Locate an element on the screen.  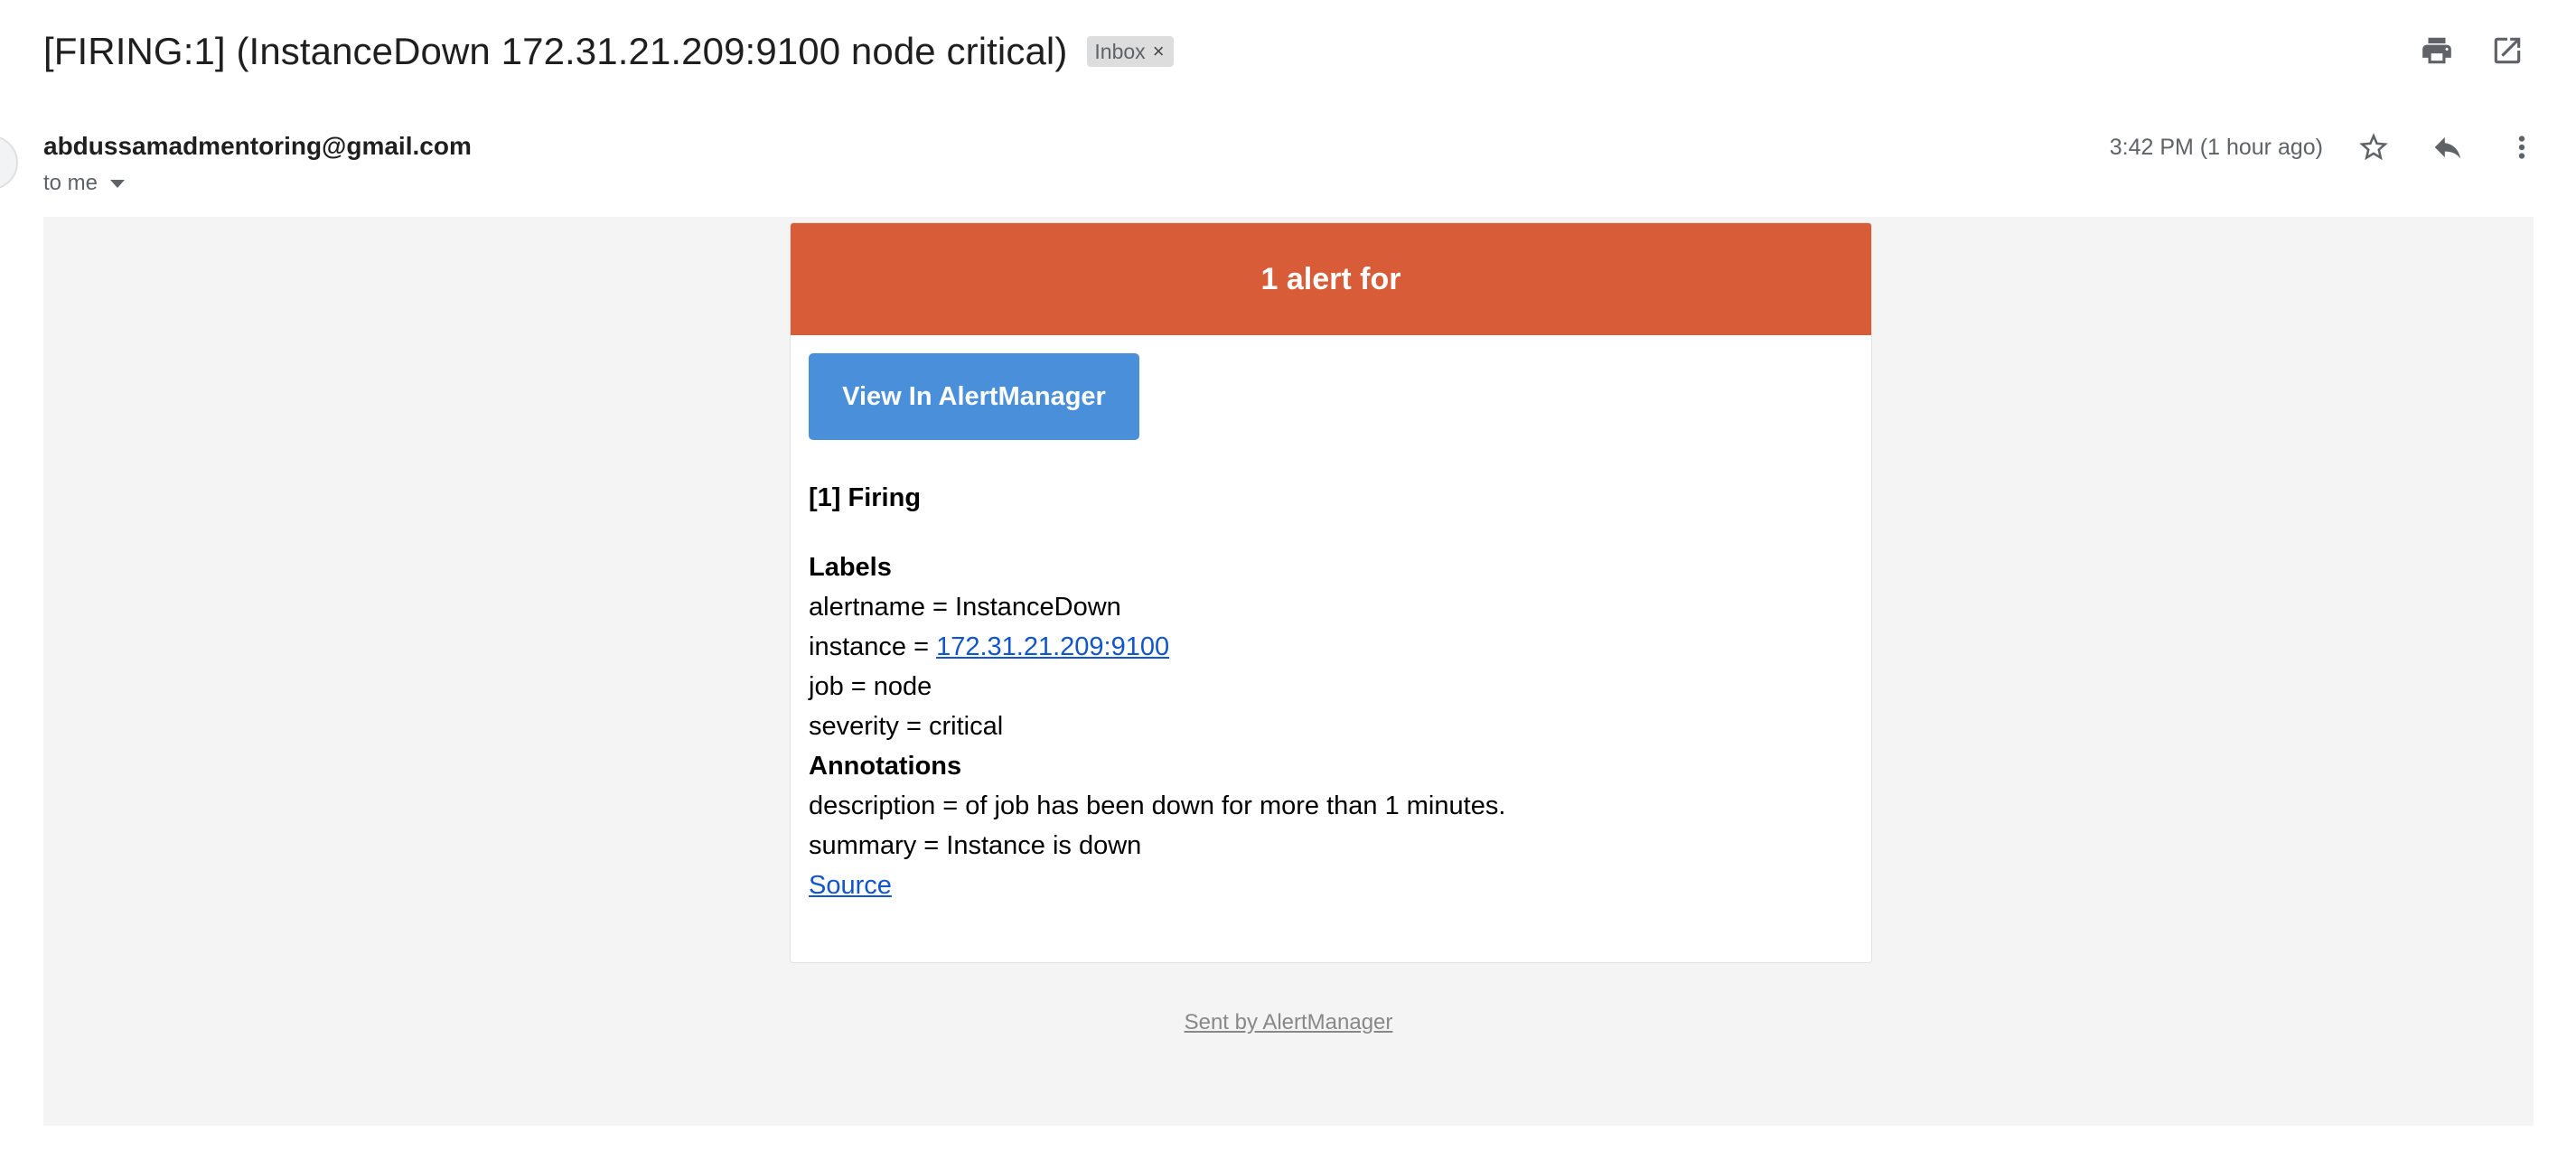
label-alertname: alertname = InstanceDown is located at coordinates (1331, 607).